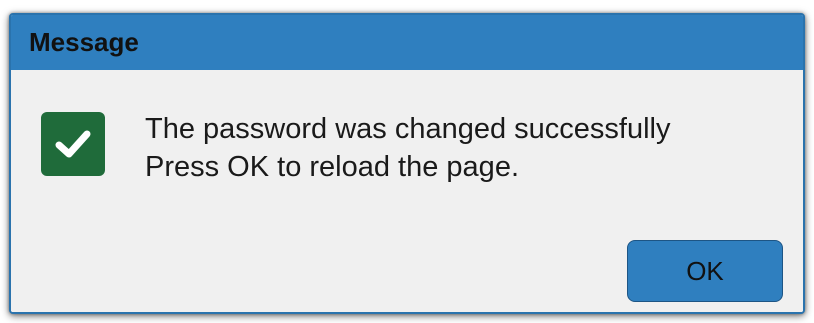  What do you see at coordinates (84, 42) in the screenshot?
I see `dialog-title: Message` at bounding box center [84, 42].